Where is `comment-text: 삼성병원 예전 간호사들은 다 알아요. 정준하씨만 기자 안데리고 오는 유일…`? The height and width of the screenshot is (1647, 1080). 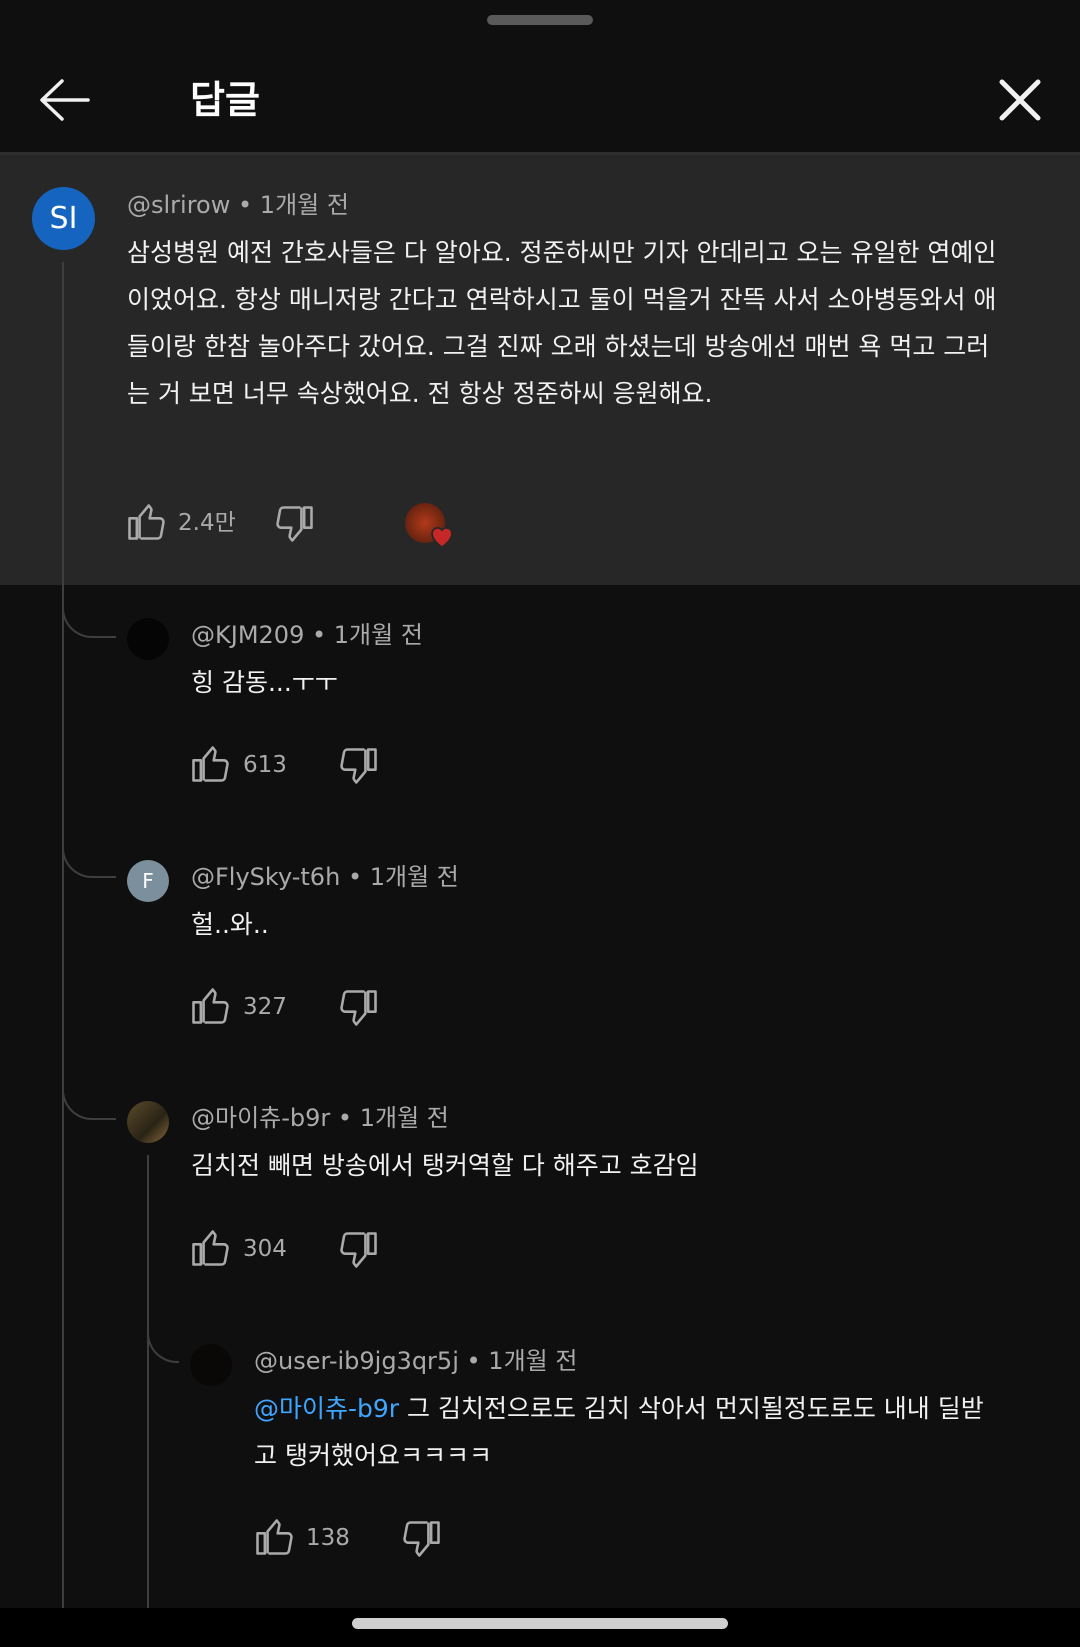 comment-text: 삼성병원 예전 간호사들은 다 알아요. 정준하씨만 기자 안데리고 오는 유일… is located at coordinates (562, 323).